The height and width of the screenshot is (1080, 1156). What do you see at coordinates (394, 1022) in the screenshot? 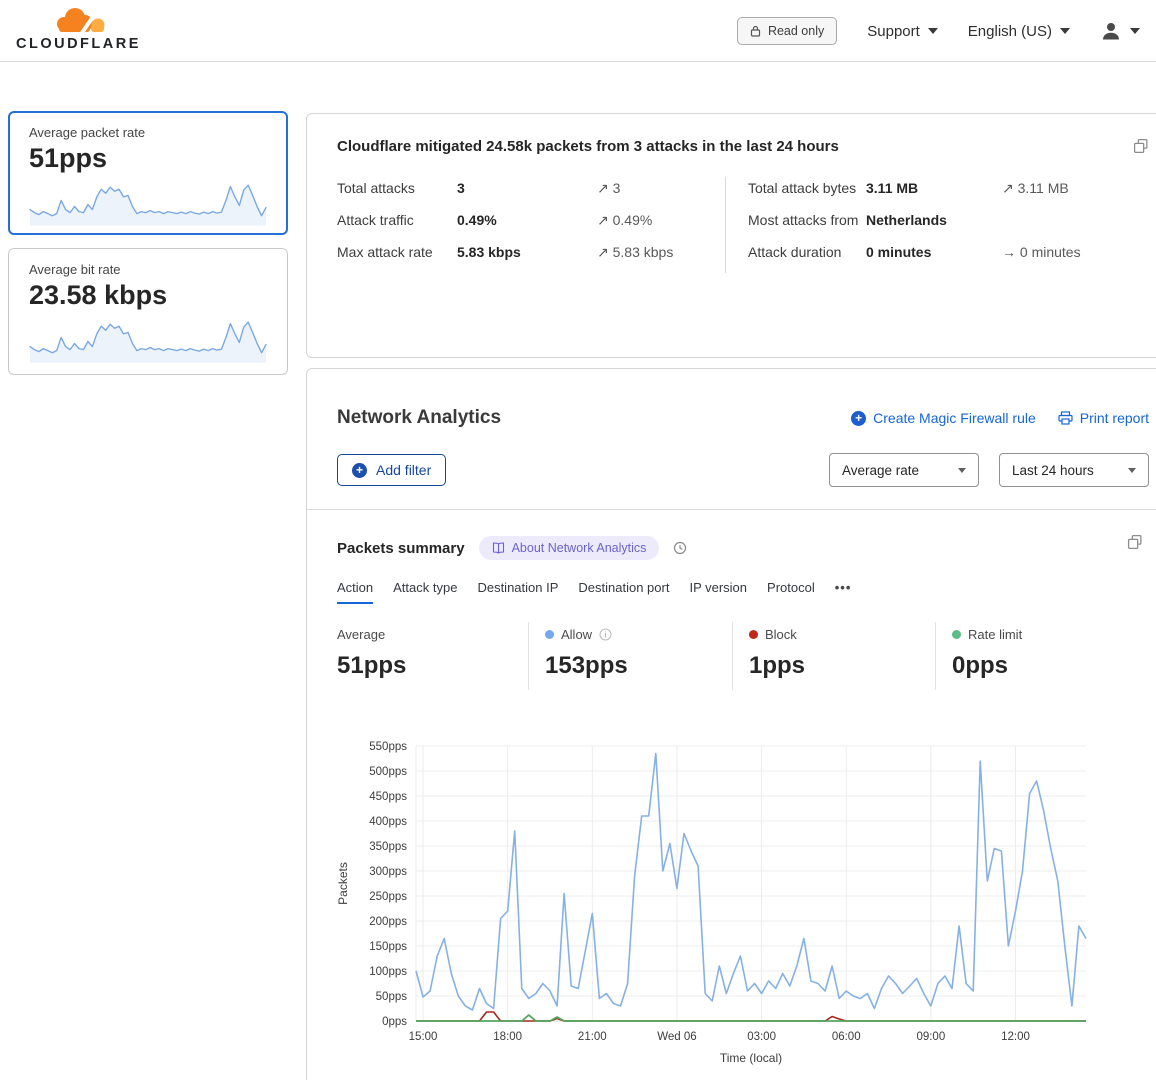
I see `svg-text: 0pps` at bounding box center [394, 1022].